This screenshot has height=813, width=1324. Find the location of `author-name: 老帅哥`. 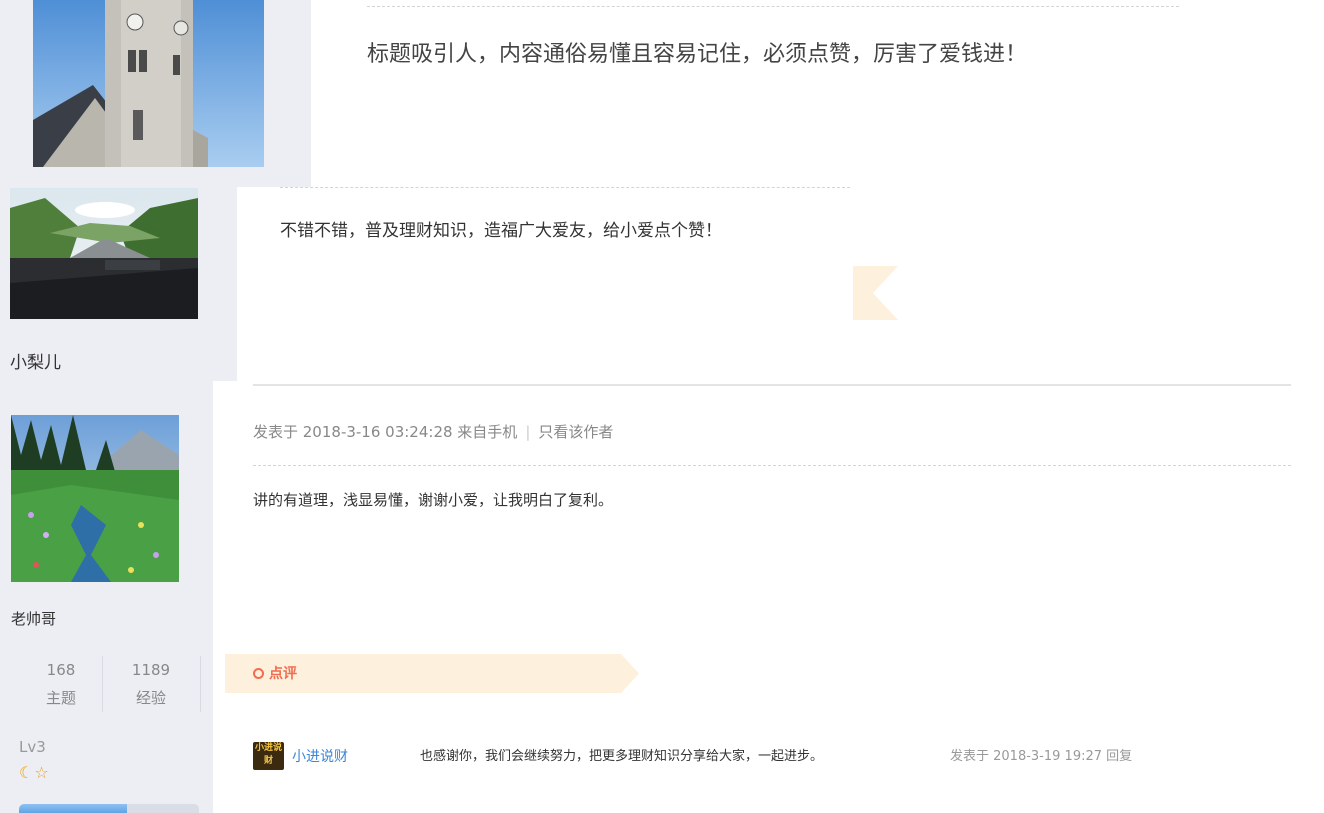

author-name: 老帅哥 is located at coordinates (33, 618).